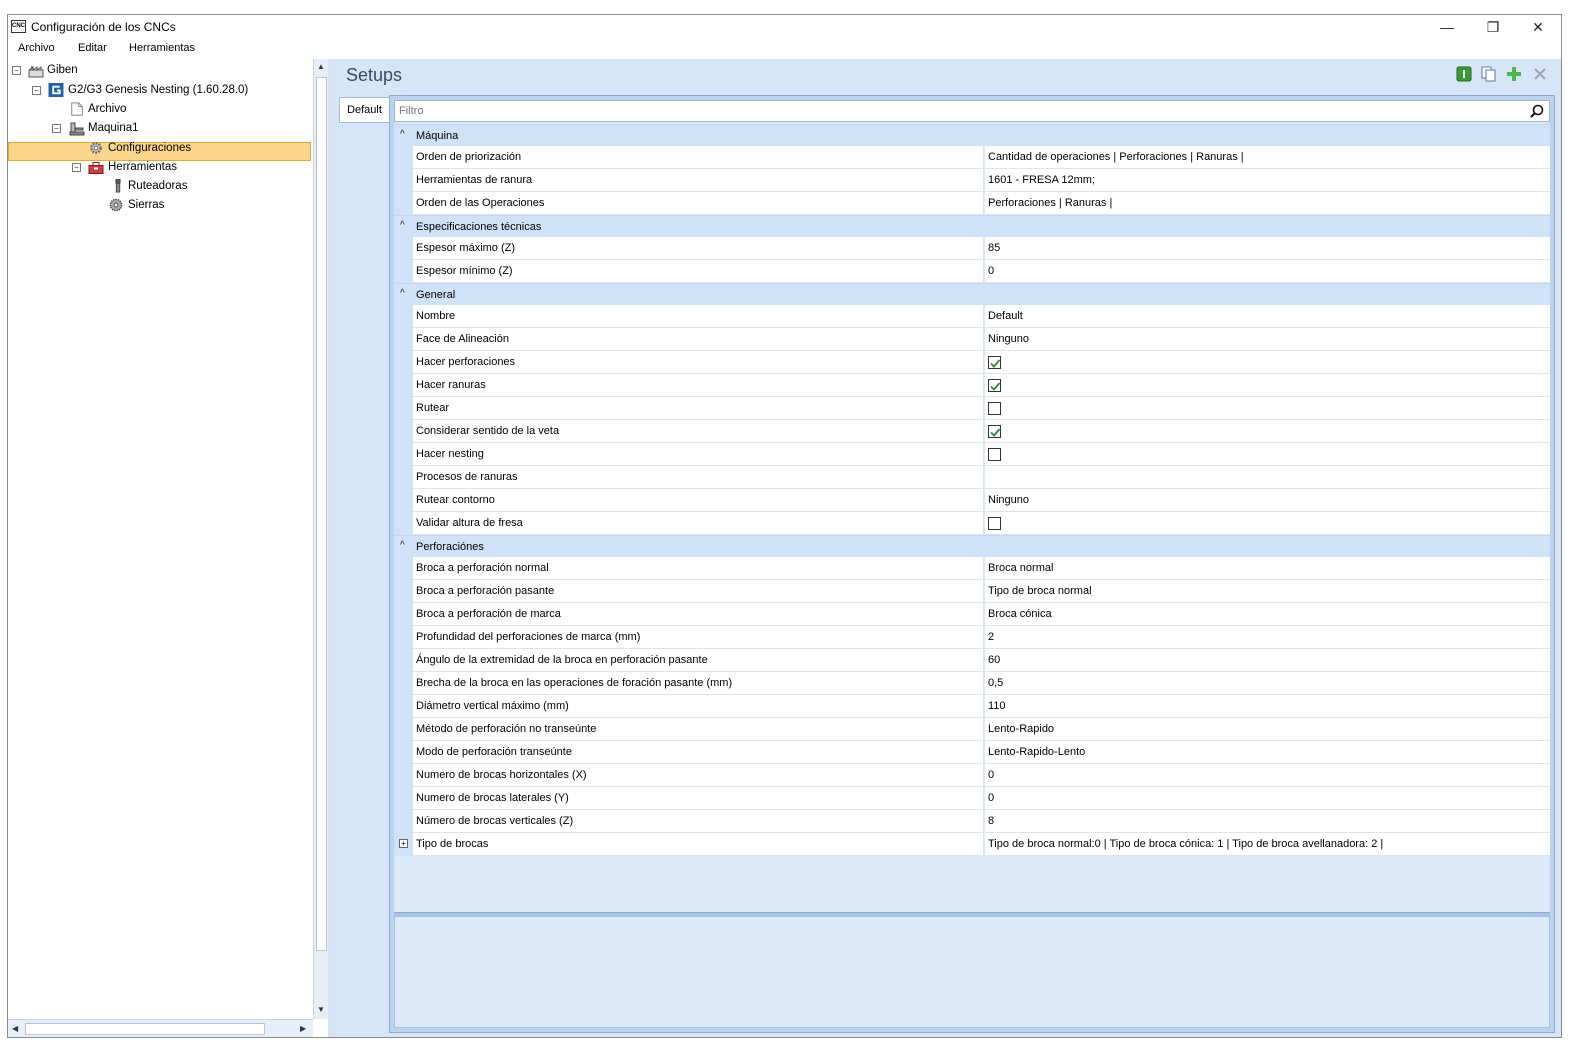  What do you see at coordinates (158, 167) in the screenshot?
I see `tree-node-herramientas: − Herramientas` at bounding box center [158, 167].